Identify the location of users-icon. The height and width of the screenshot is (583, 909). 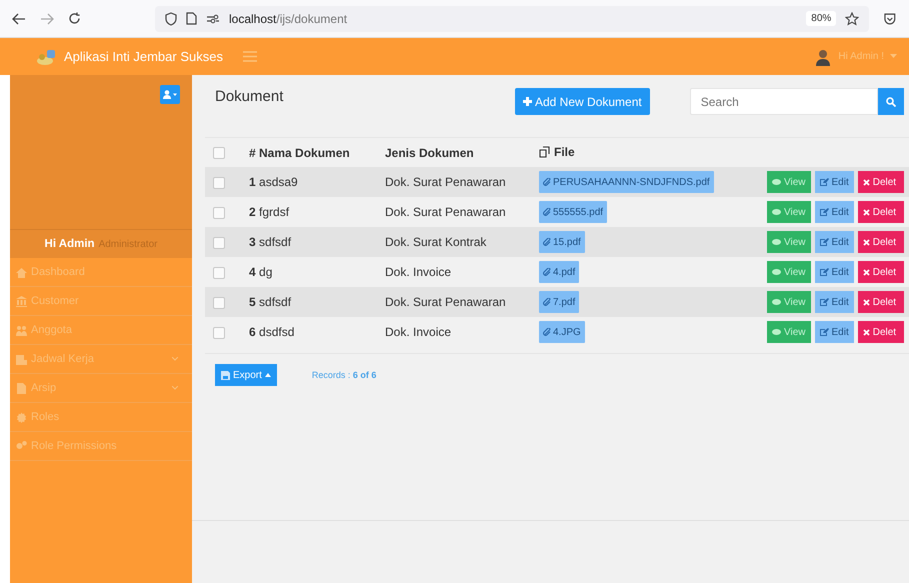
(21, 330).